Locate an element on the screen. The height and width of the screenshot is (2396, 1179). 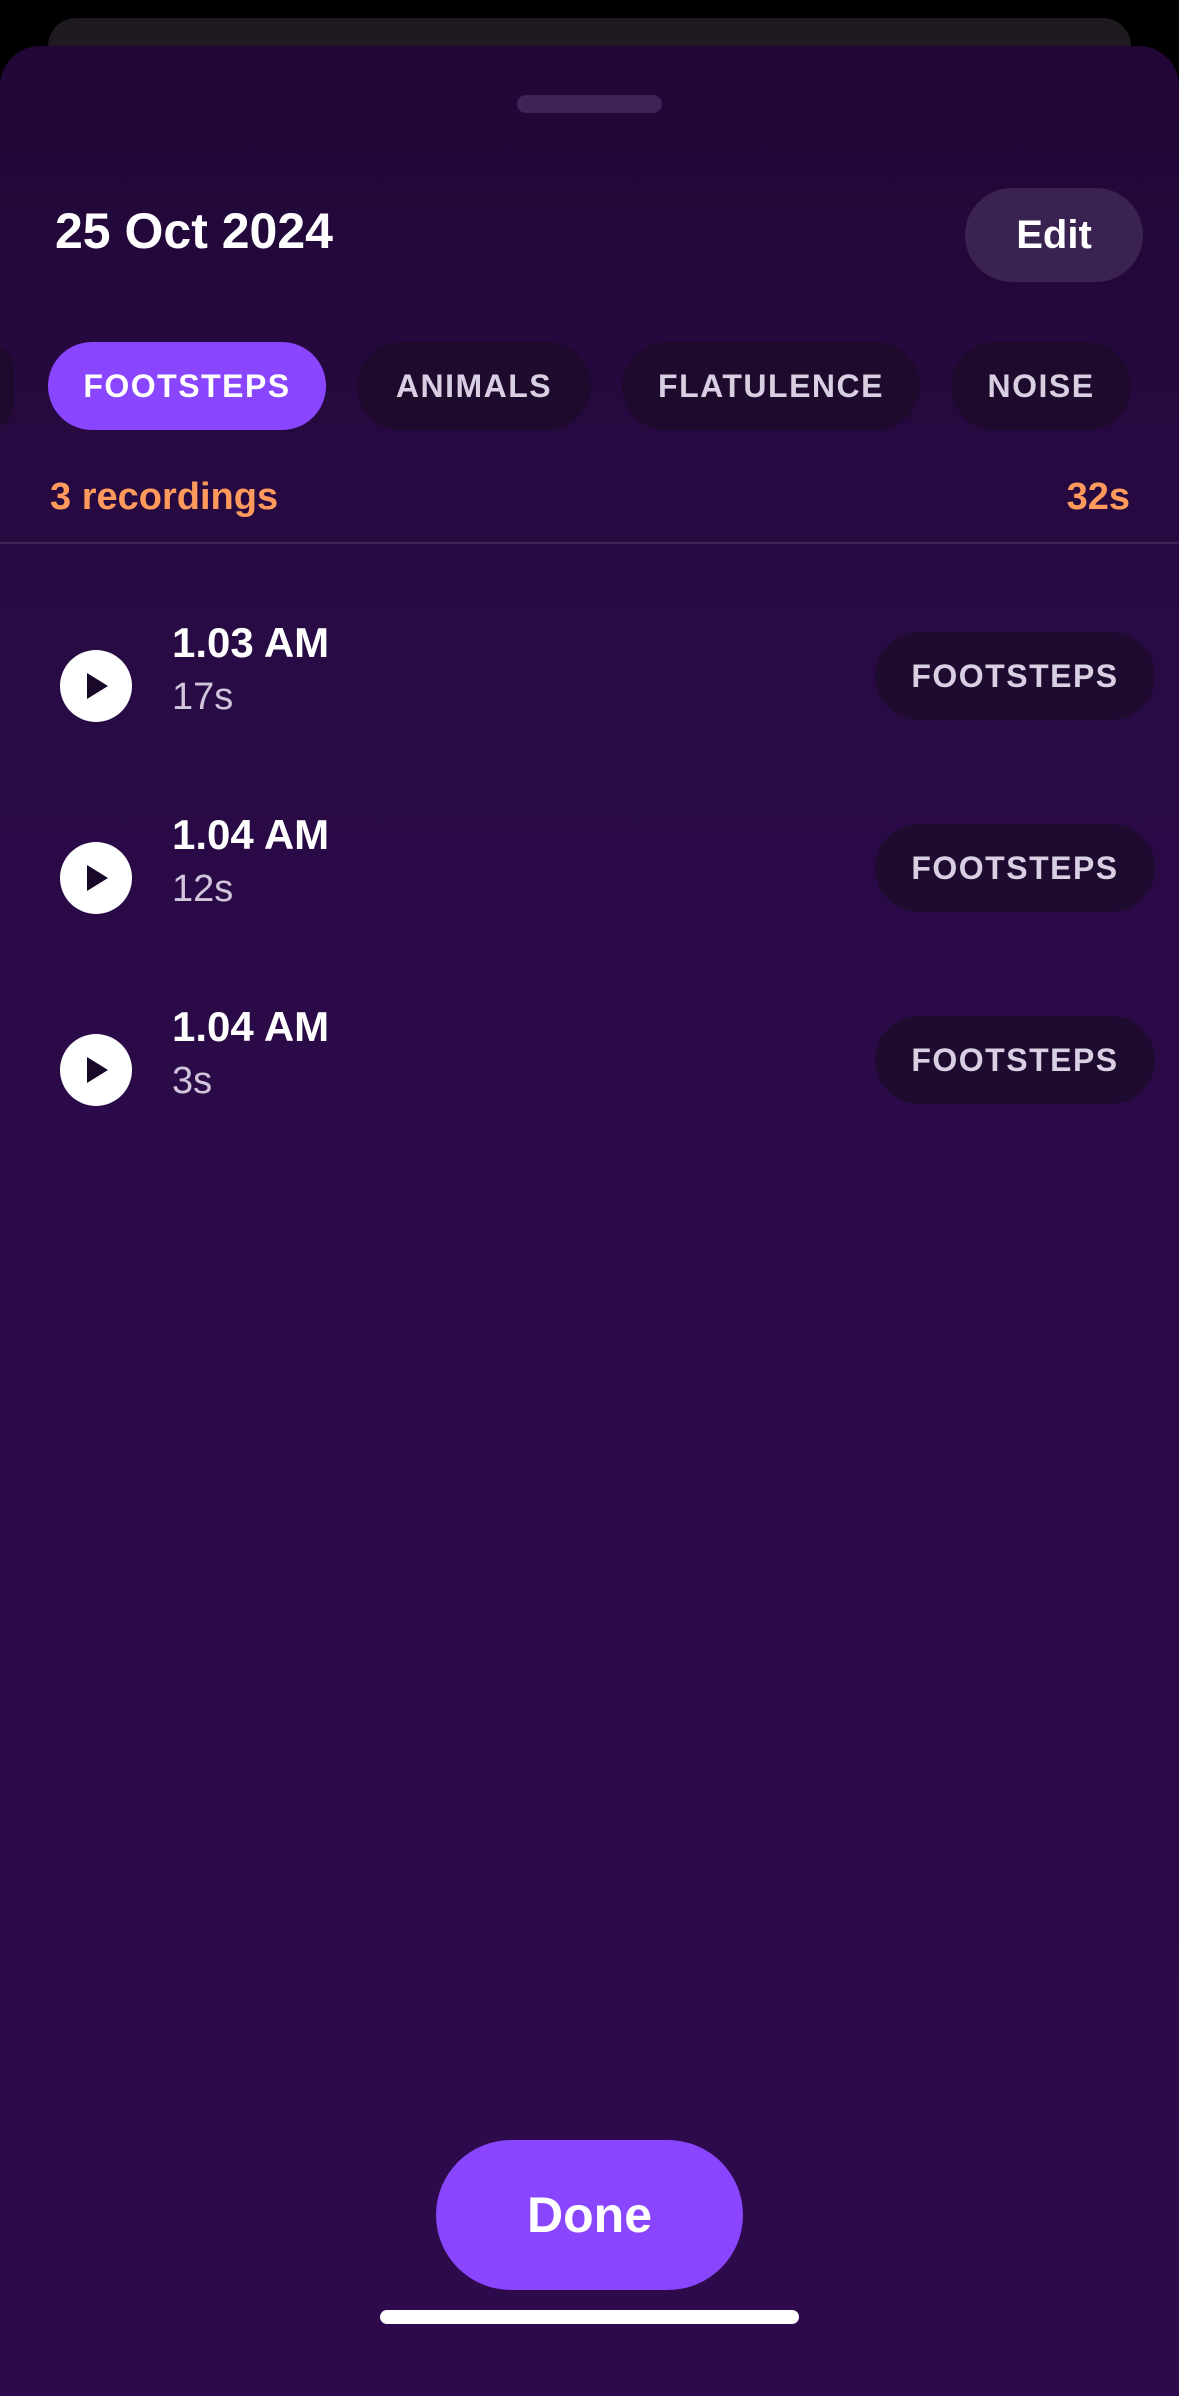
recording-duration: 3s is located at coordinates (192, 1081).